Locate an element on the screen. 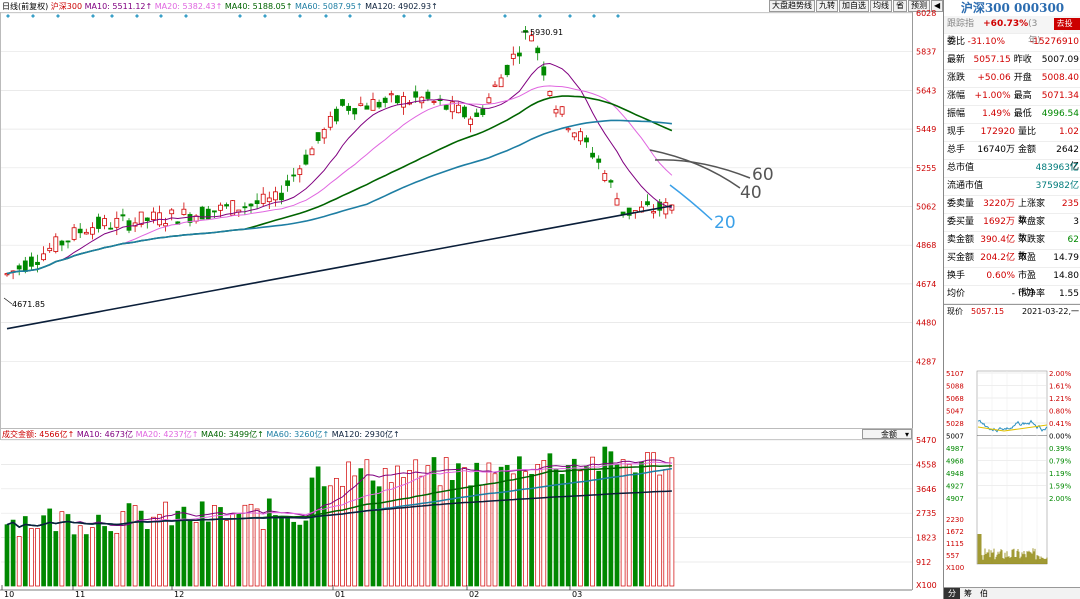 This screenshot has height=599, width=1080. row-label-2: 市盈 is located at coordinates (1027, 258).